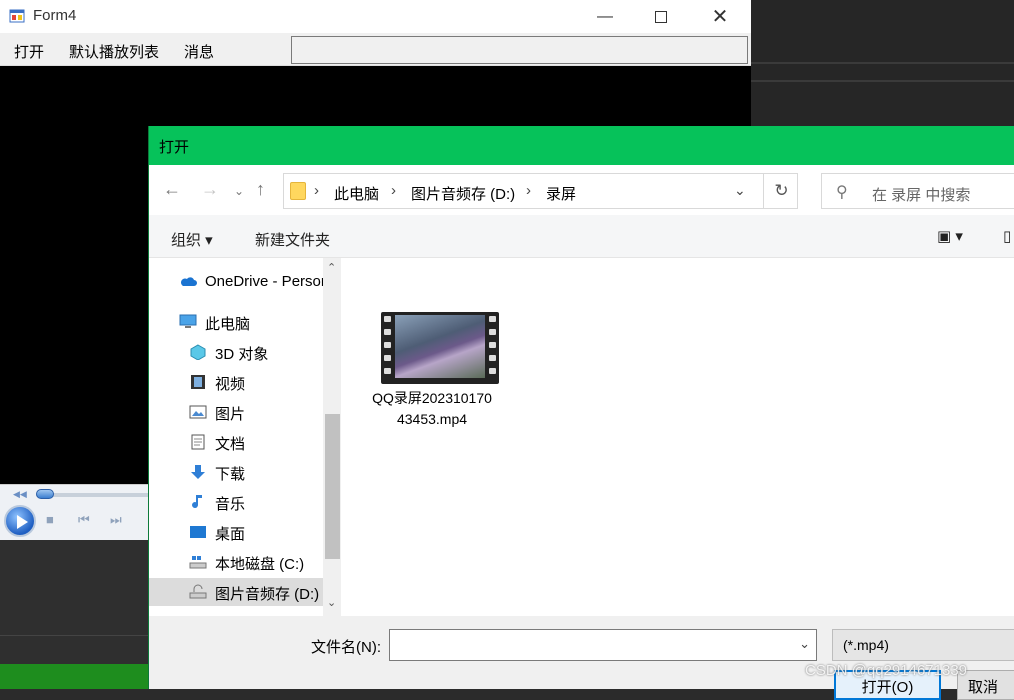 The width and height of the screenshot is (1014, 700). Describe the element at coordinates (29, 51) in the screenshot. I see `menu-open: 打开` at that location.